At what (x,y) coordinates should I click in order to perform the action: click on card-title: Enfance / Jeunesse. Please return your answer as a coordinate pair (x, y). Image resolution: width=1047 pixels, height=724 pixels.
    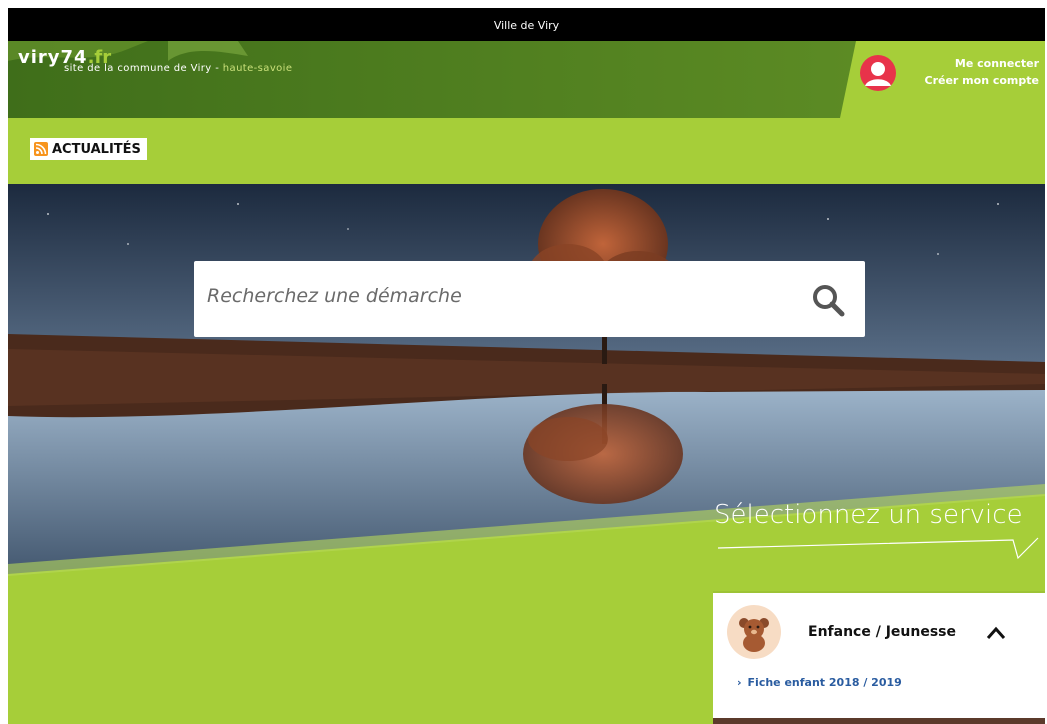
    Looking at the image, I should click on (882, 632).